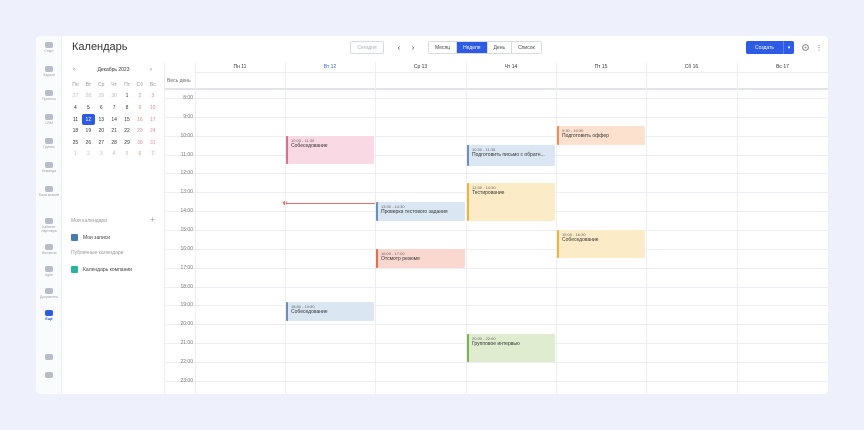  Describe the element at coordinates (49, 167) in the screenshot. I see `rail-item-team: Команда` at that location.